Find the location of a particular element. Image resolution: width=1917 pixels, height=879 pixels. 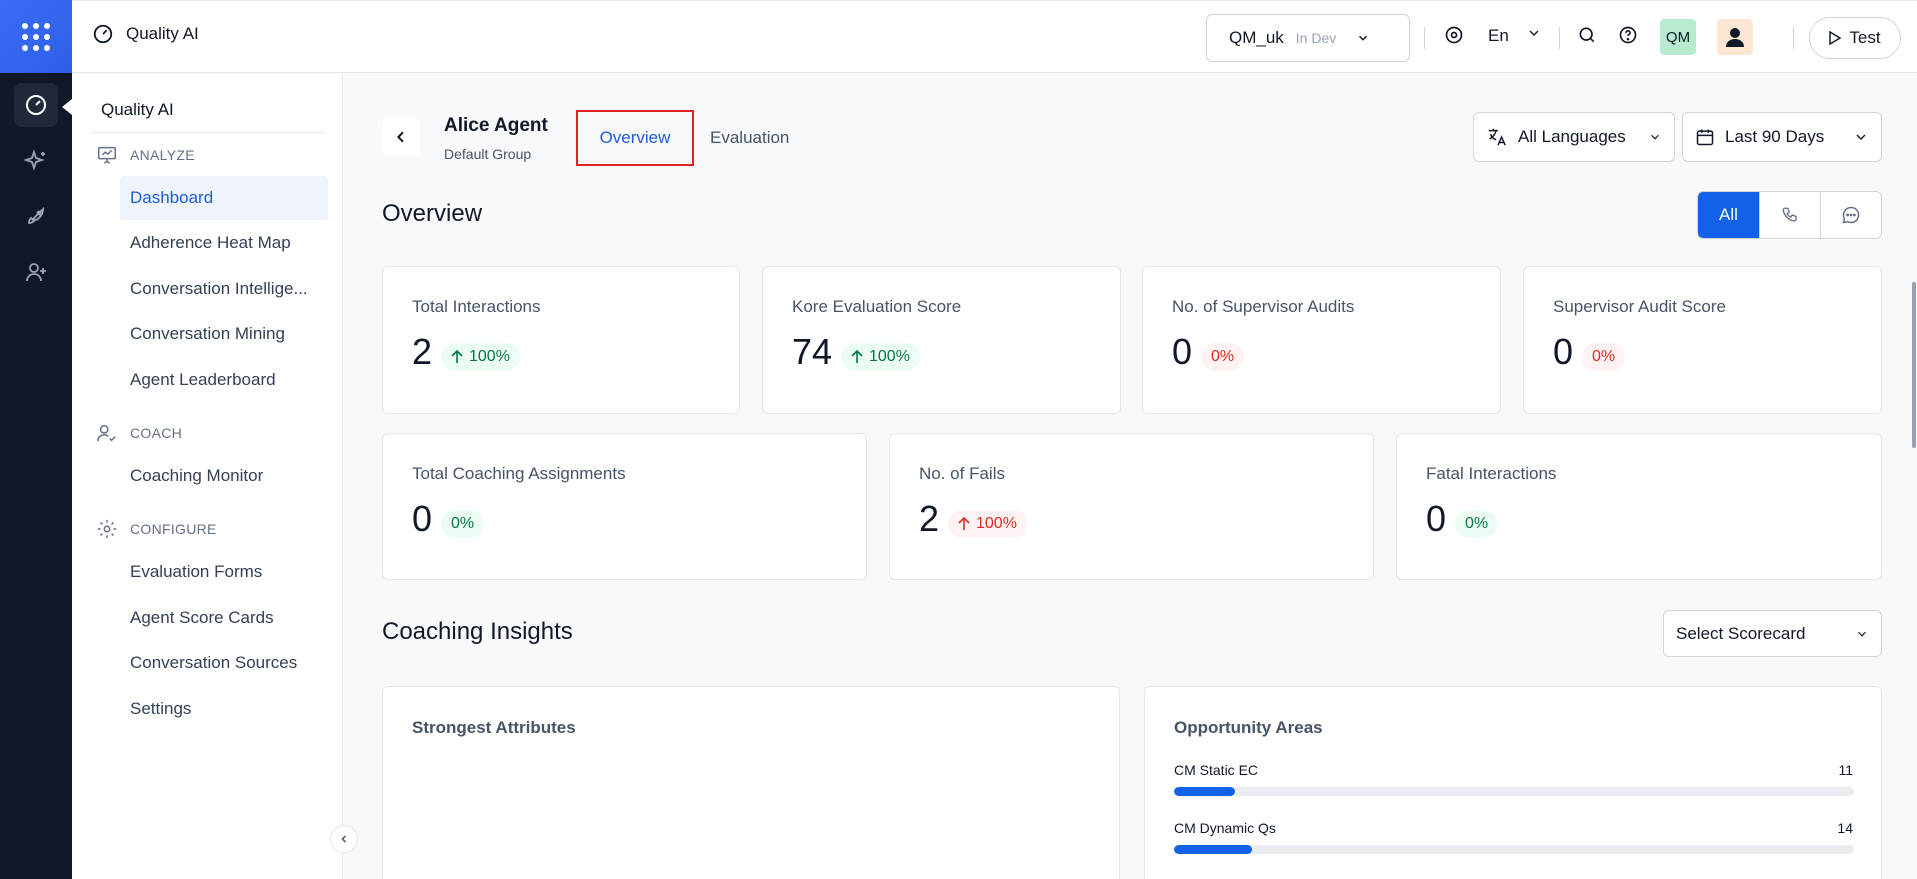

profile-initials: QM is located at coordinates (1678, 37).